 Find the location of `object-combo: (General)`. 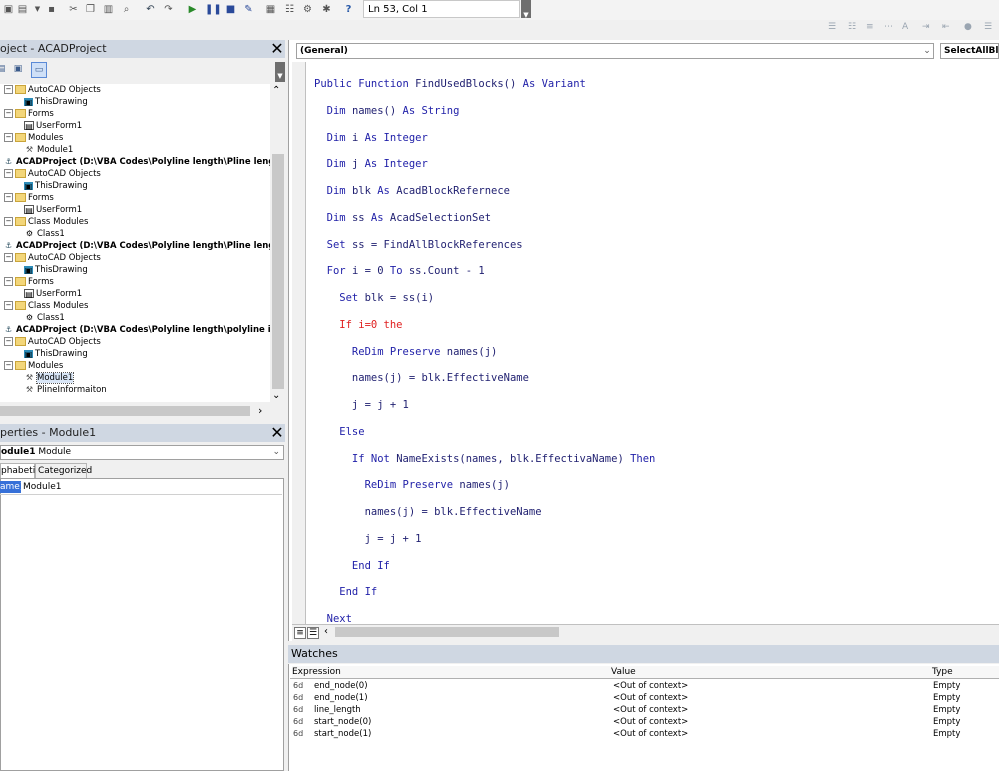

object-combo: (General) is located at coordinates (615, 51).